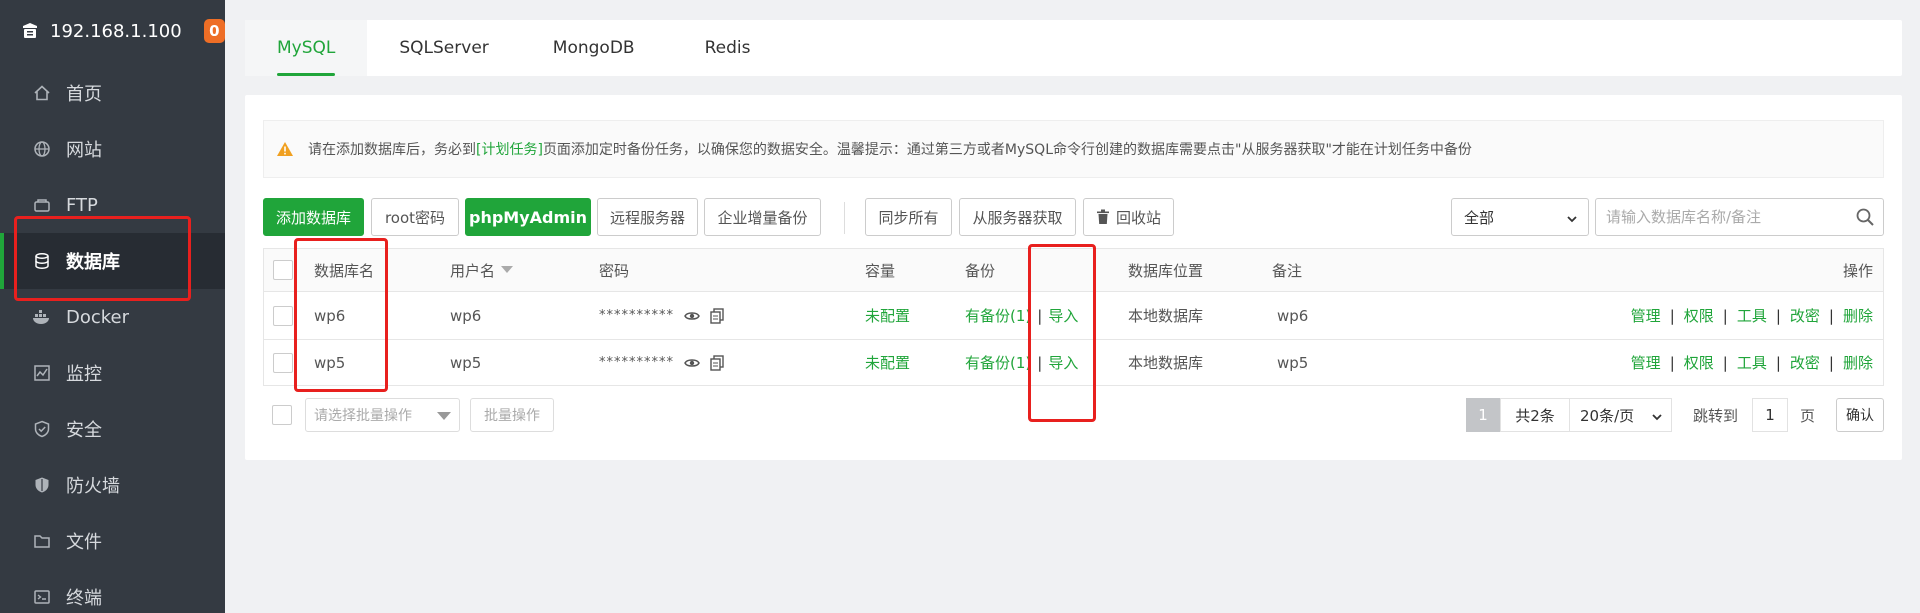 The image size is (1920, 613). I want to click on jump-to-label: 跳转到, so click(1716, 415).